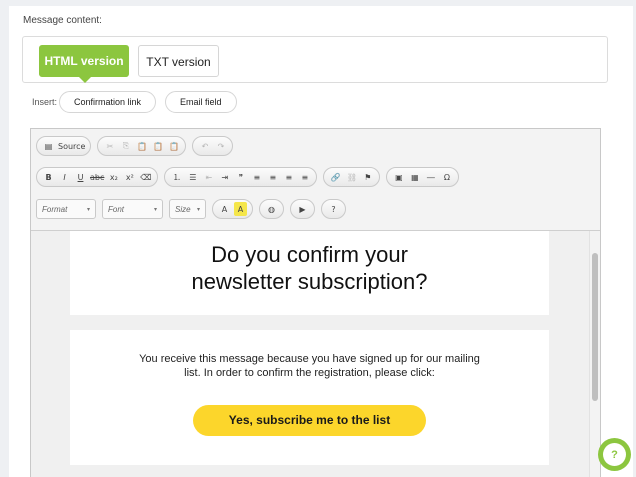 This screenshot has width=636, height=477. I want to click on undo-icon: ↶, so click(204, 146).